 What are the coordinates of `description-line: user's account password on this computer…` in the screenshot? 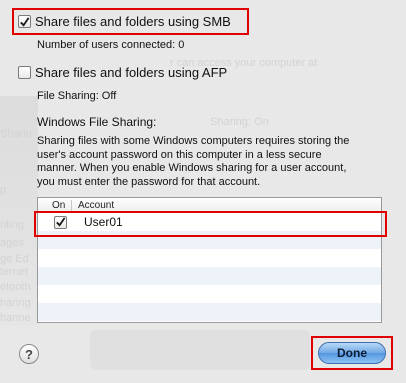 It's located at (179, 154).